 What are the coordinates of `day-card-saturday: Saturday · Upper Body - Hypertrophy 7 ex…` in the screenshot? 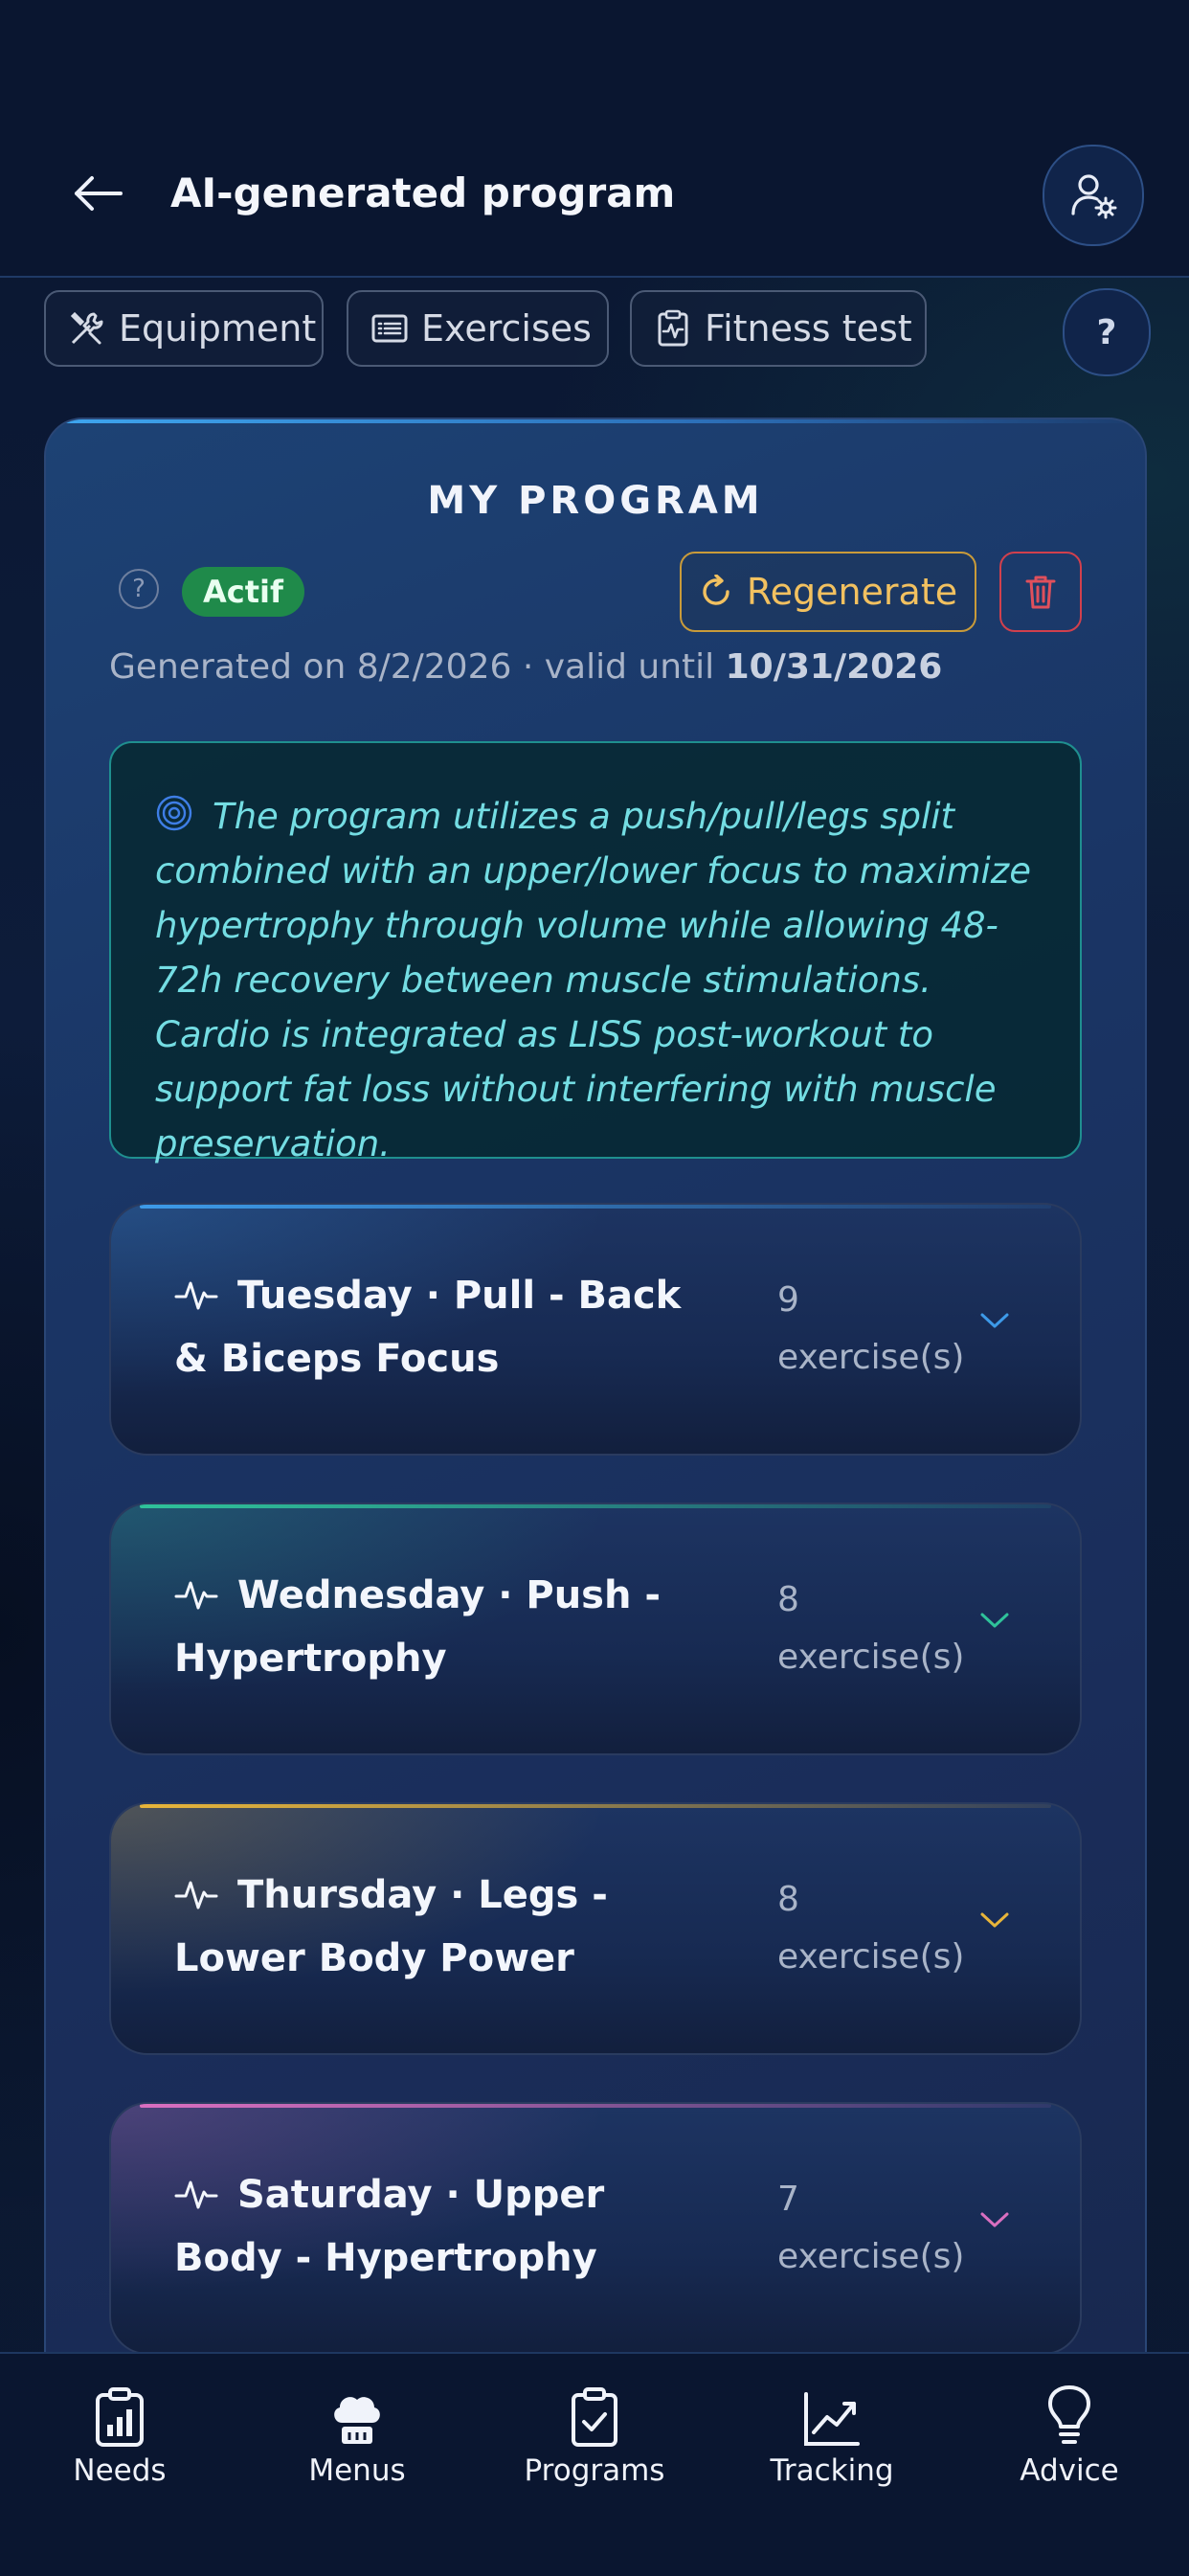 It's located at (595, 2228).